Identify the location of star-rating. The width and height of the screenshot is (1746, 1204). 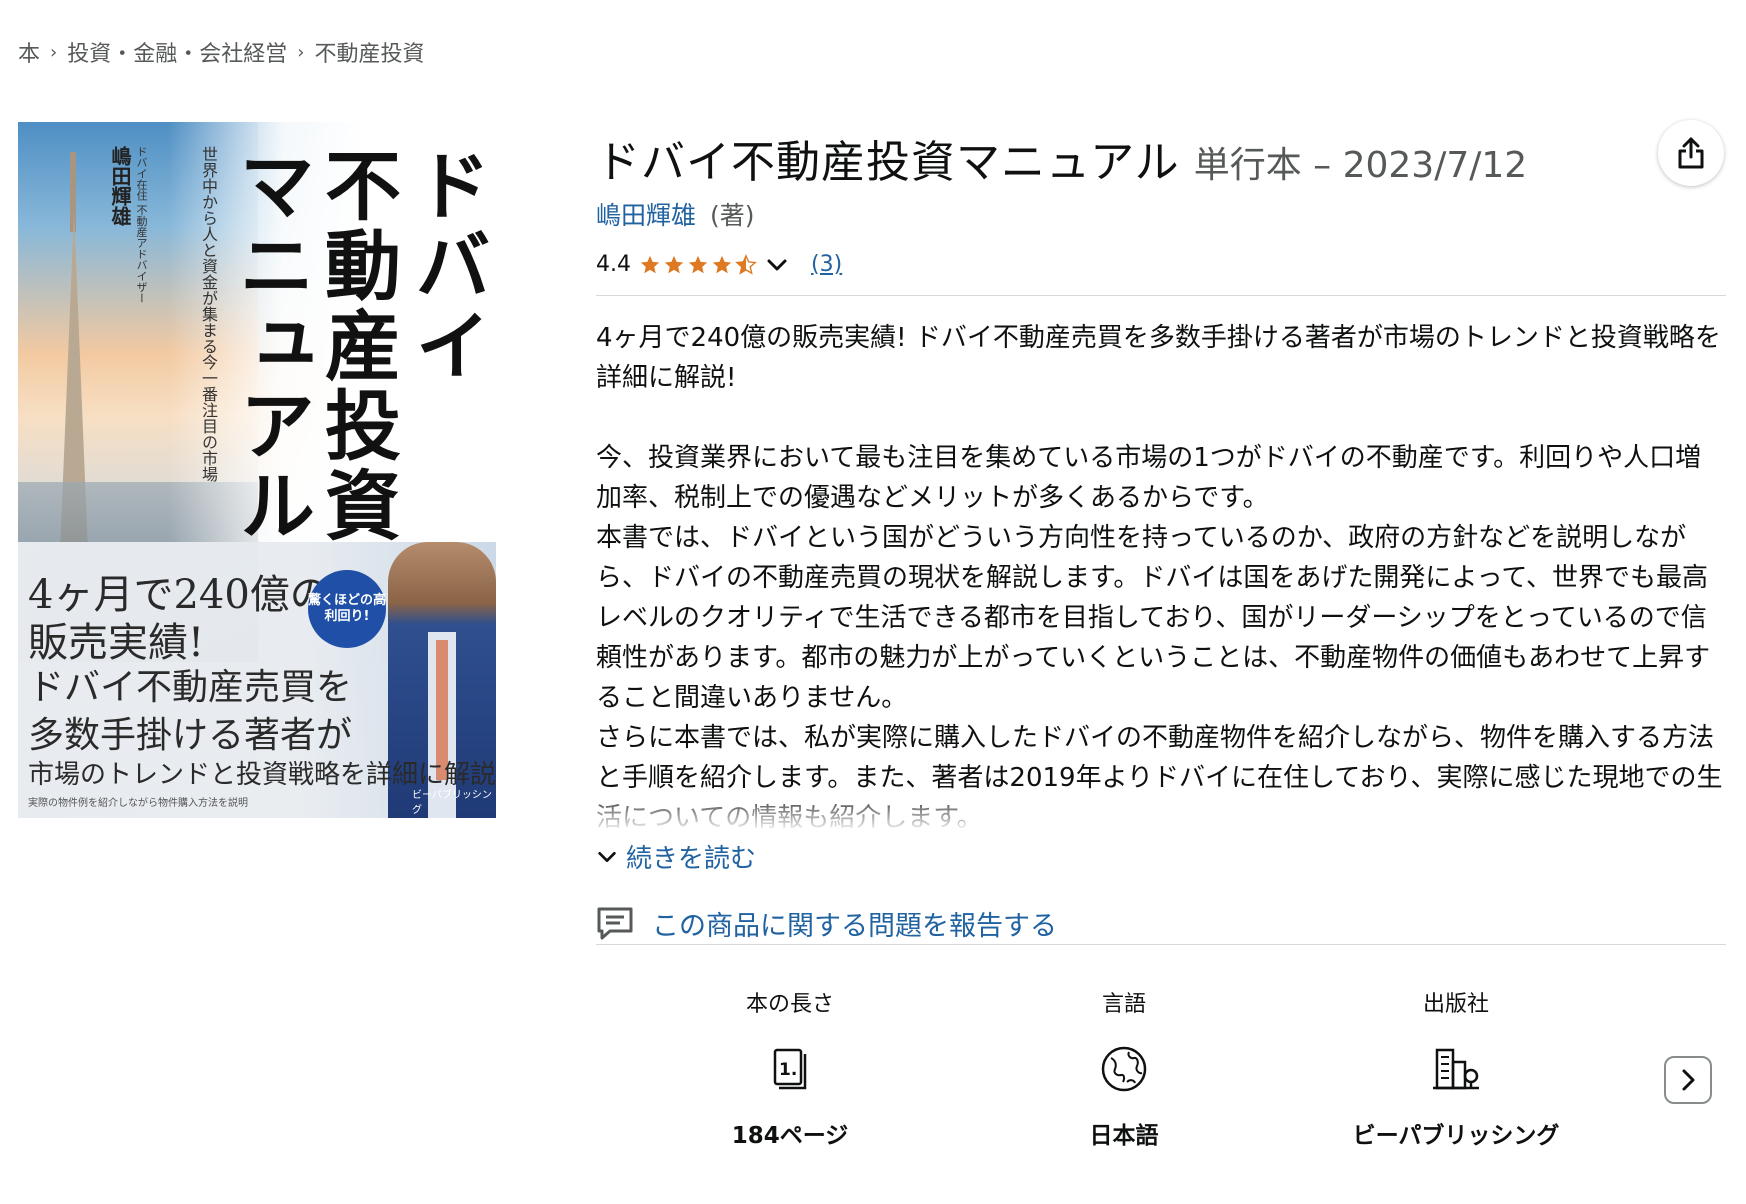
(698, 264).